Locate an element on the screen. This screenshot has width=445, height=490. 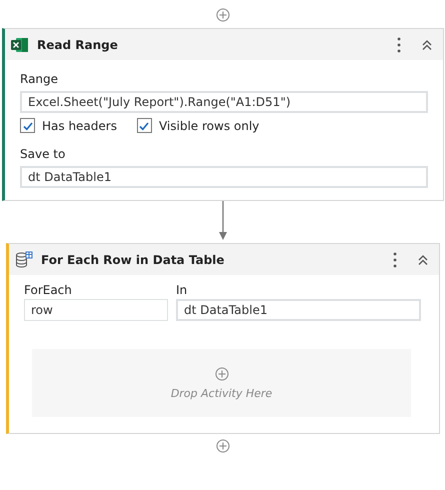
range-input: Excel.Sheet("July Report").Range("A1:D51") is located at coordinates (224, 102).